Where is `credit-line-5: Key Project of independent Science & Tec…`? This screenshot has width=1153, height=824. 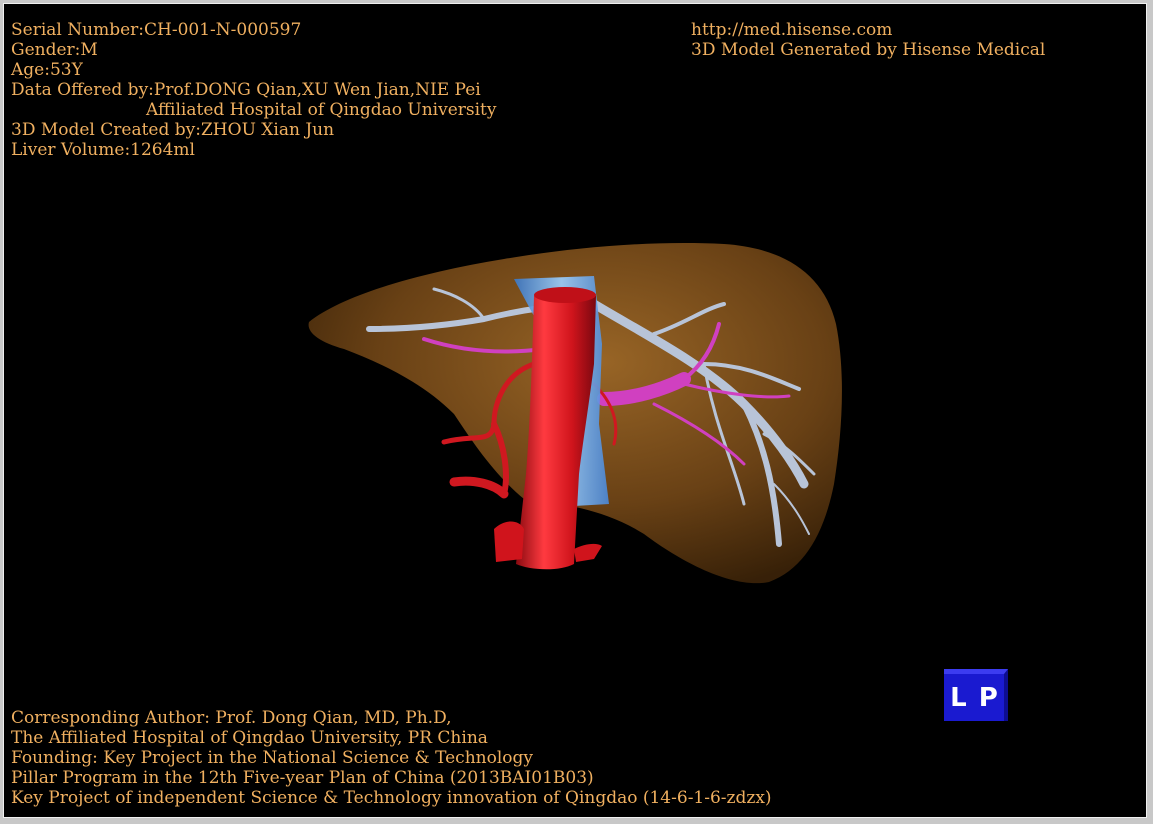 credit-line-5: Key Project of independent Science & Tec… is located at coordinates (391, 798).